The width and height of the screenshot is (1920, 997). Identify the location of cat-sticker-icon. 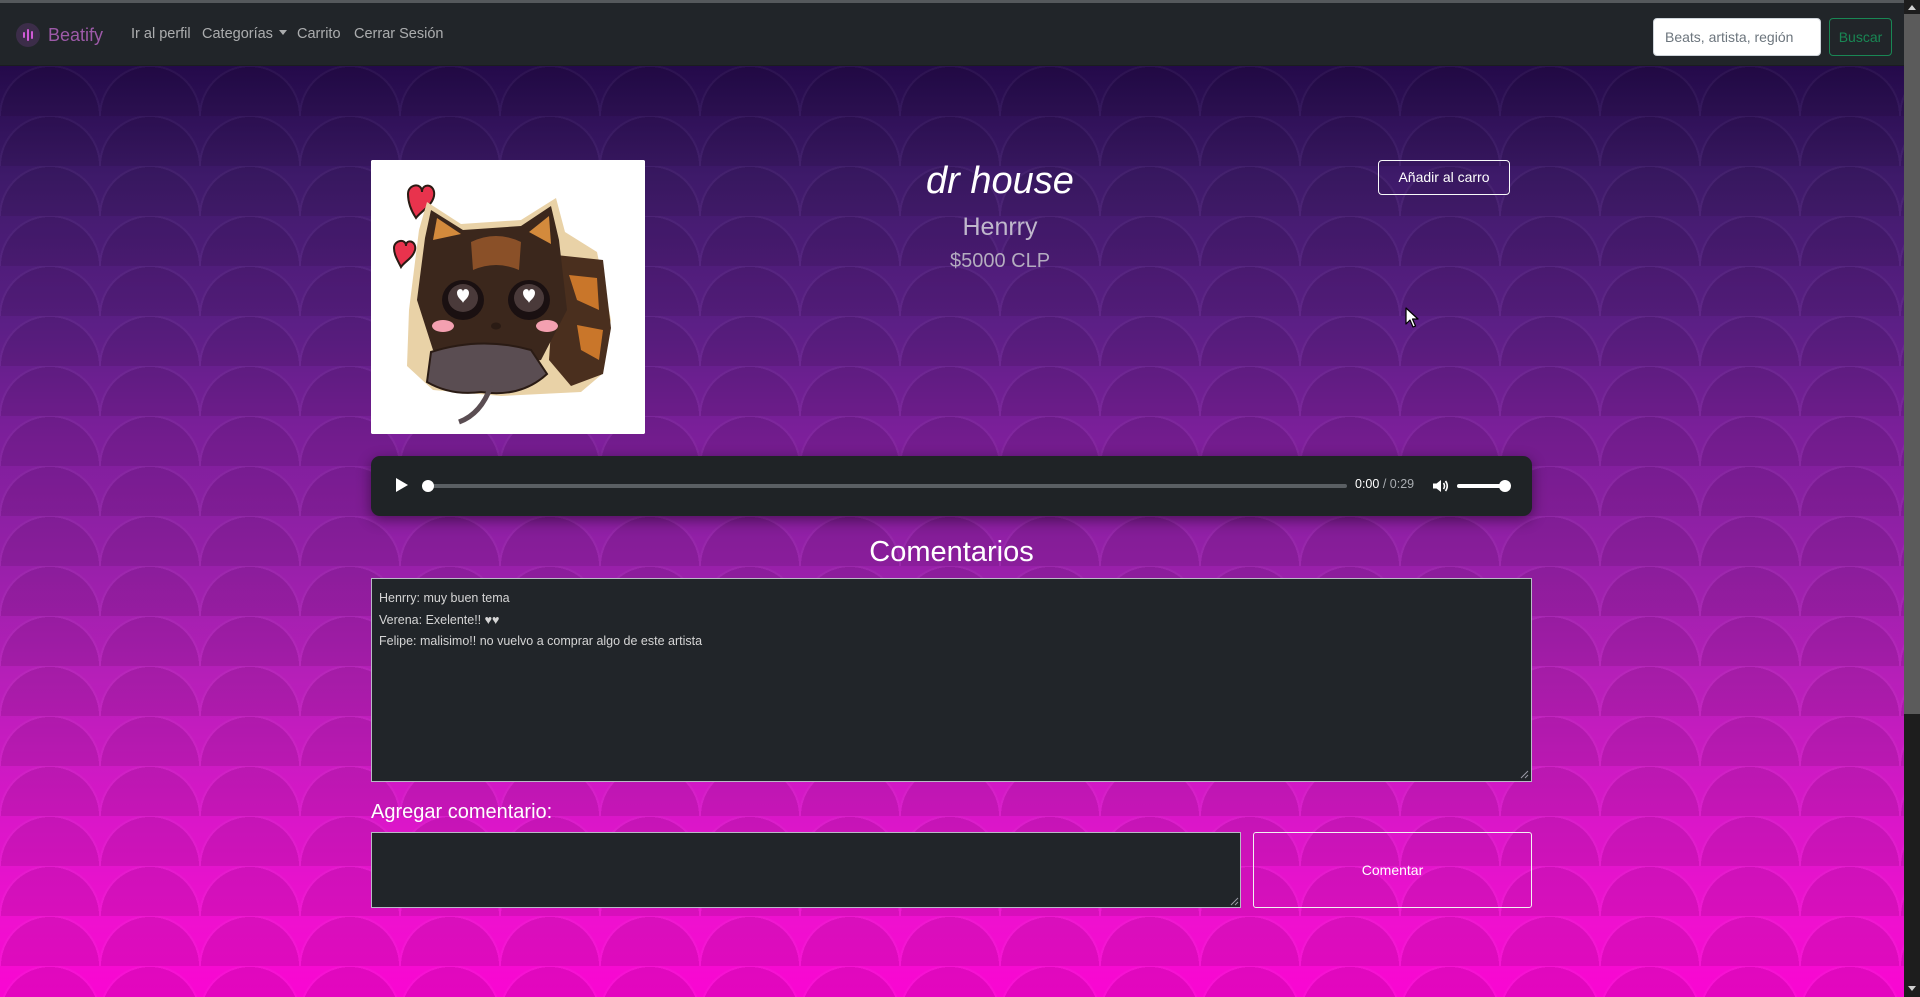
(508, 297).